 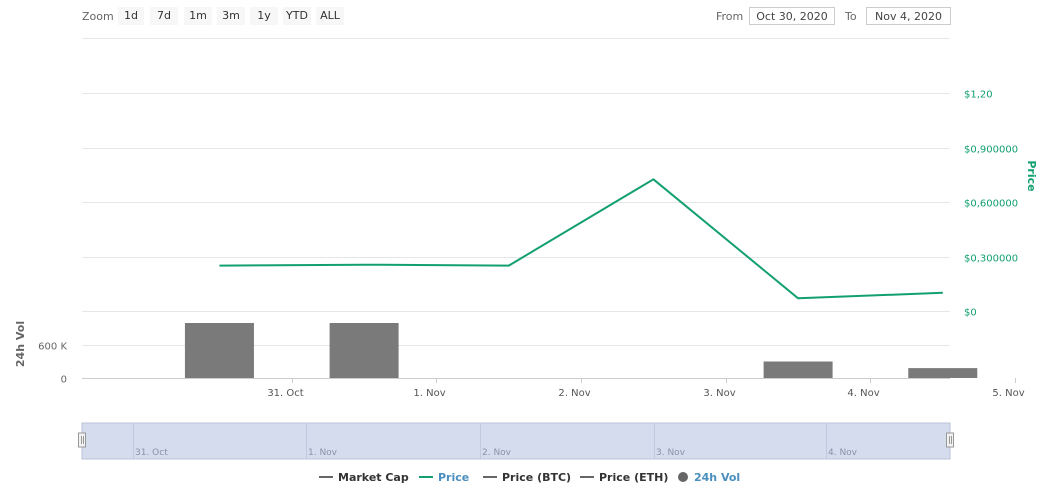 I want to click on price-tick-label: $0, so click(x=970, y=313).